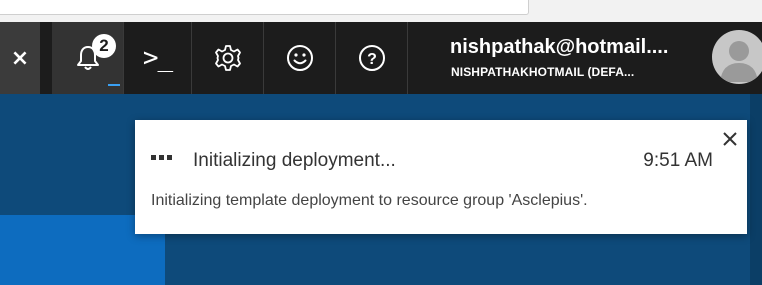  I want to click on feedback-button, so click(300, 58).